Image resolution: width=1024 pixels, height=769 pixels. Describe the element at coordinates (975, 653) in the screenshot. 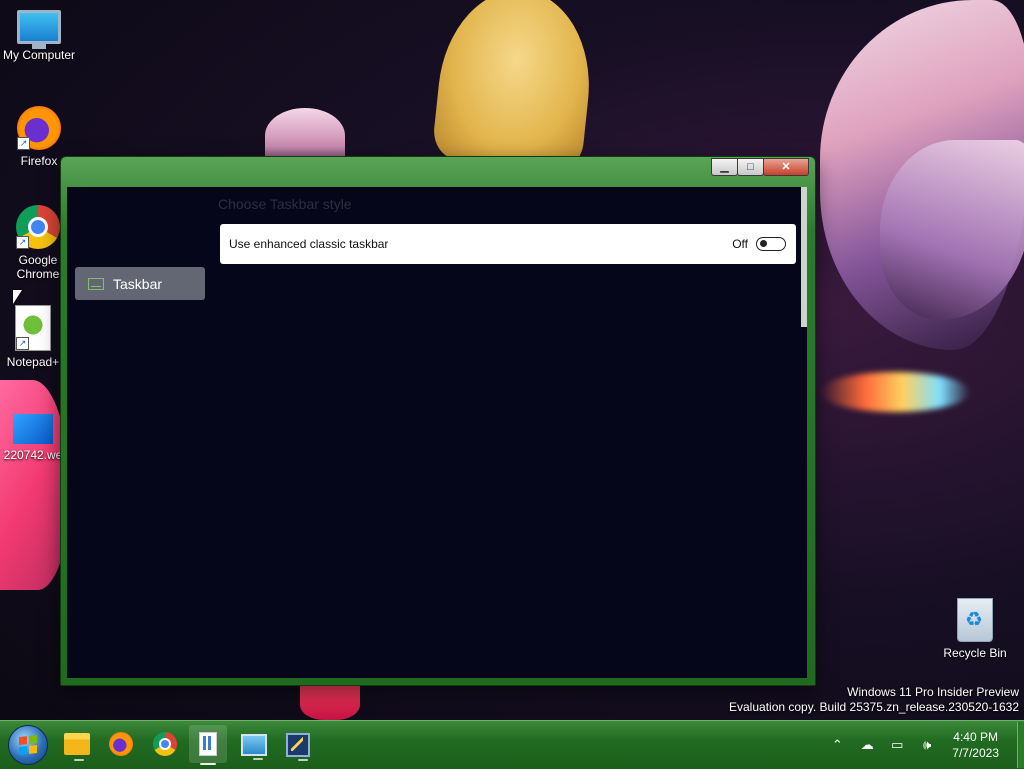

I see `desktop-icon-label: Recycle Bin` at that location.